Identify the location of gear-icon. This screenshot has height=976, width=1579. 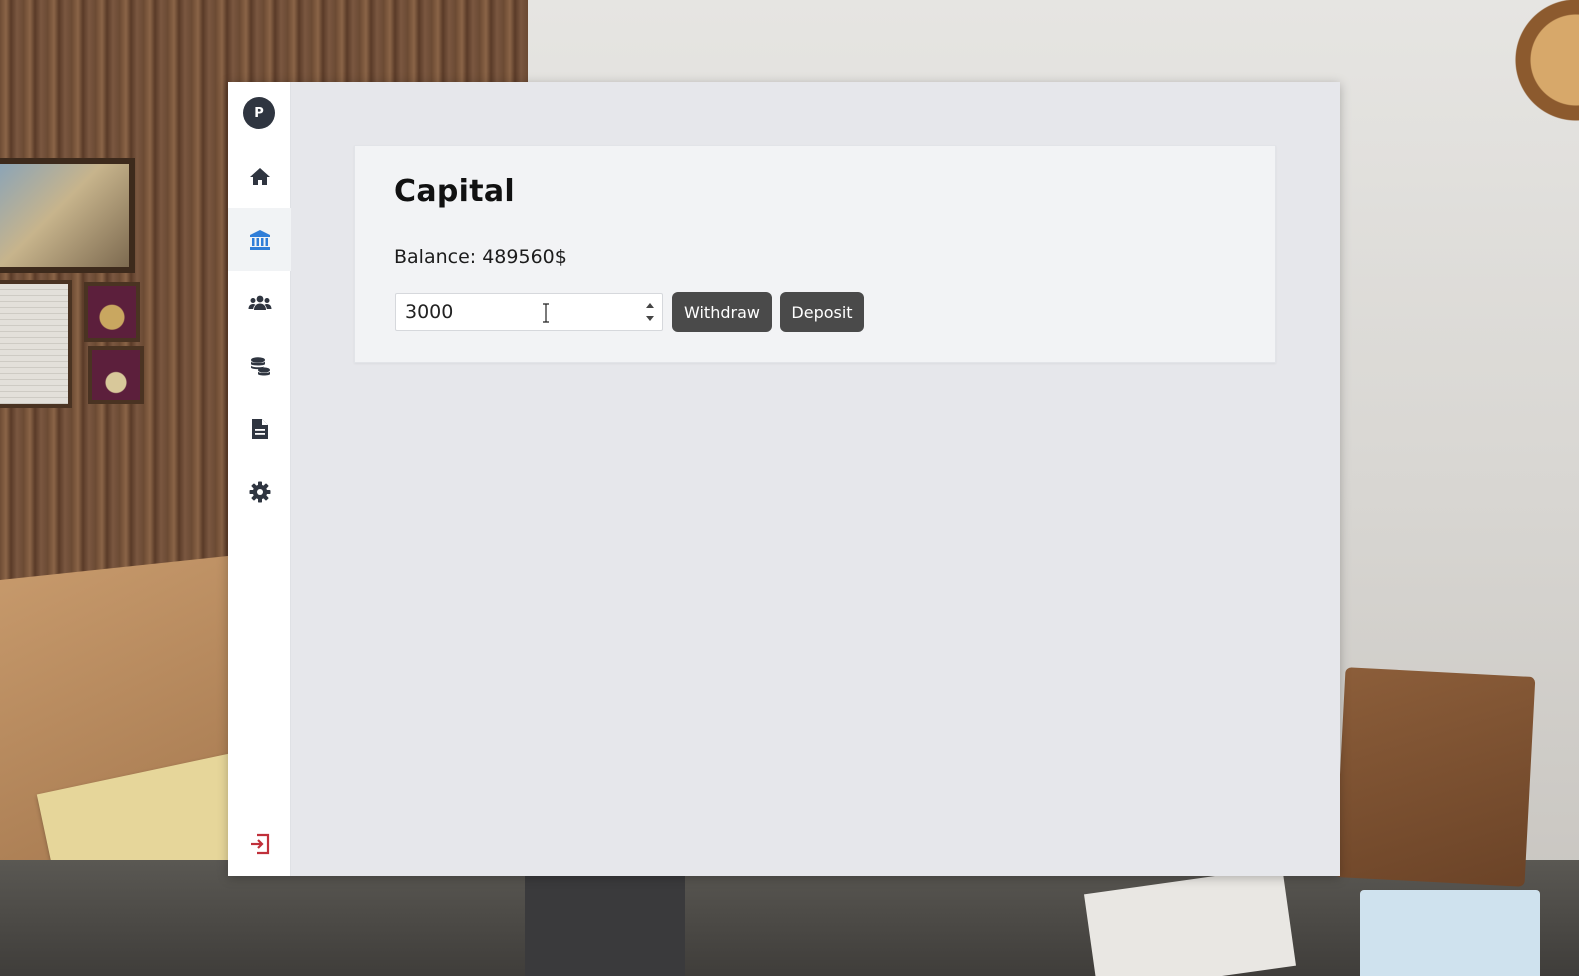
(259, 491).